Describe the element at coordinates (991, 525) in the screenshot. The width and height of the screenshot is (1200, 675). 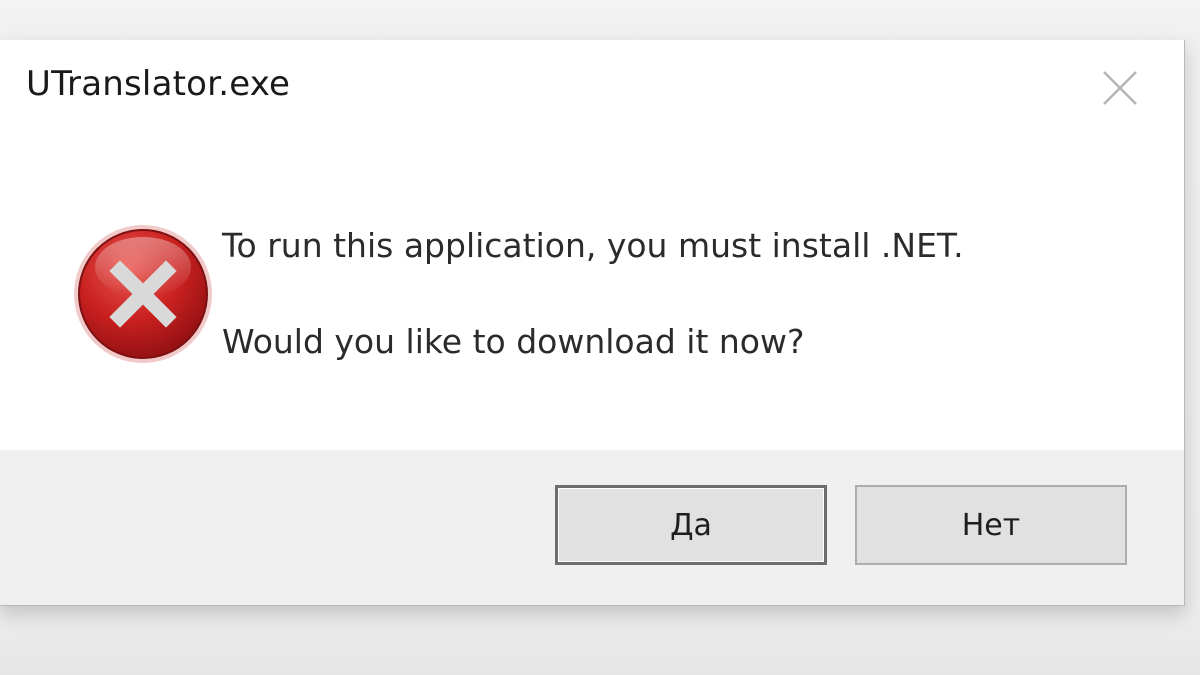
I see `no-button: Нет` at that location.